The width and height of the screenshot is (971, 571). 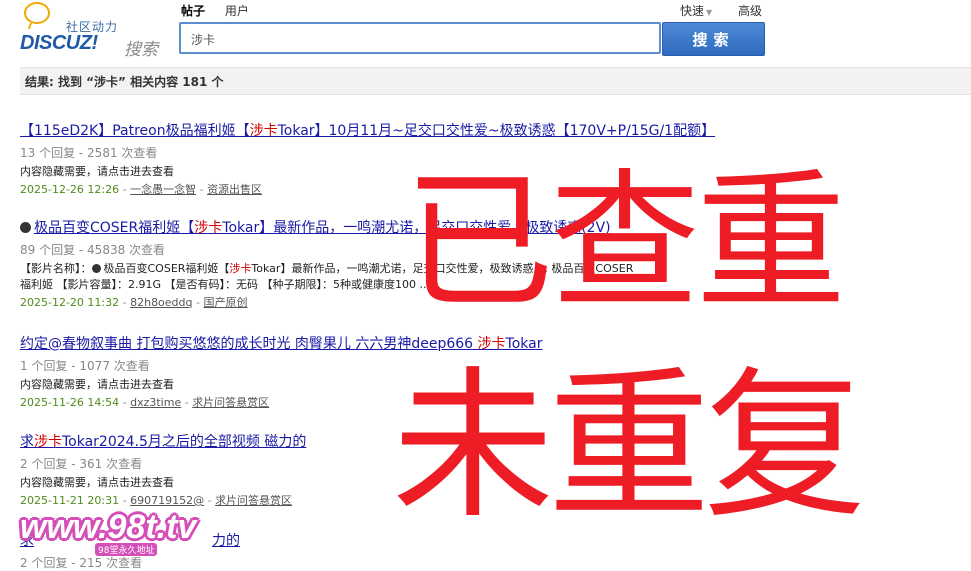 I want to click on search-box, so click(x=420, y=38).